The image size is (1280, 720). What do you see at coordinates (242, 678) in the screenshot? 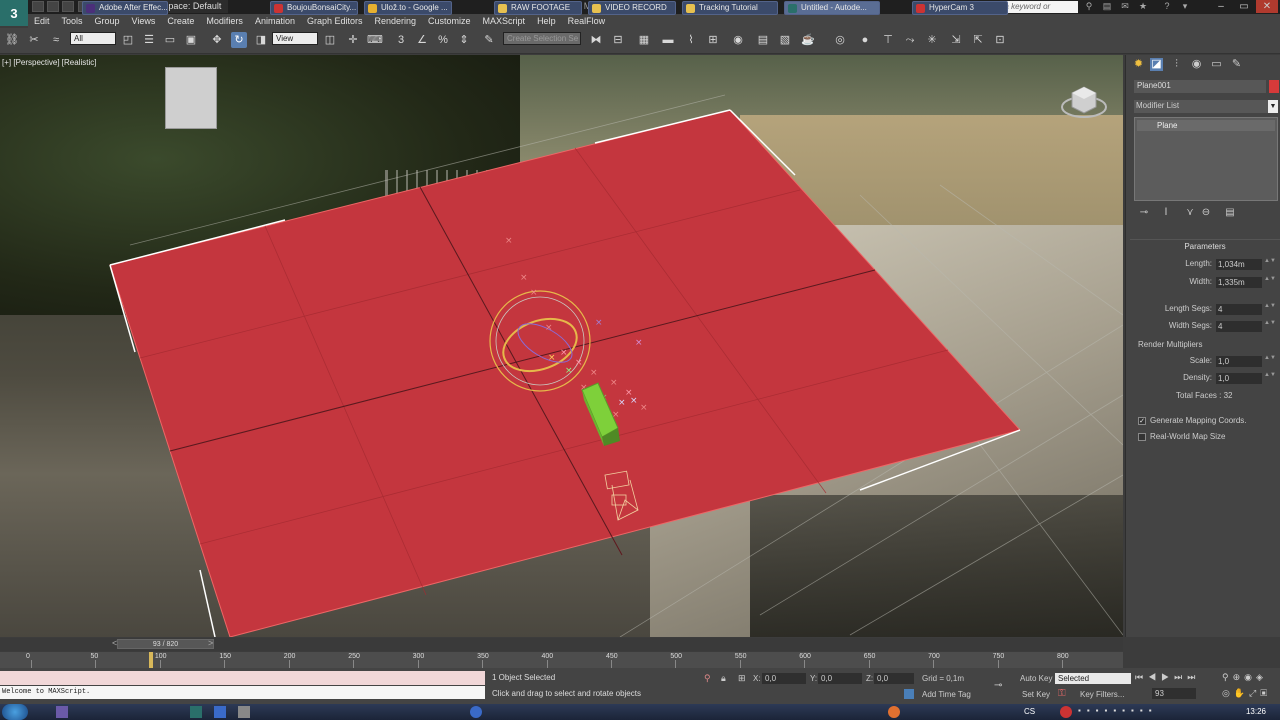
I see `maxscript-output` at bounding box center [242, 678].